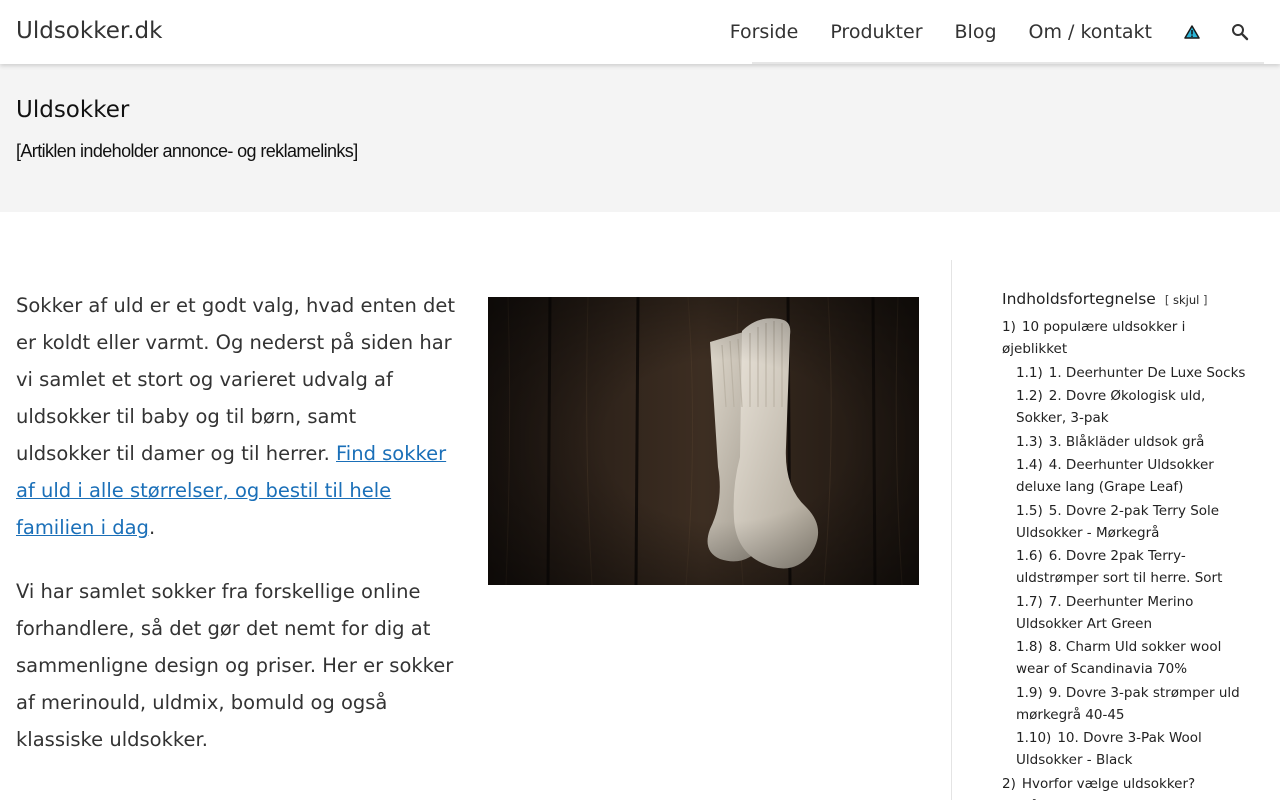  I want to click on toc-item-number: 1.3), so click(1029, 441).